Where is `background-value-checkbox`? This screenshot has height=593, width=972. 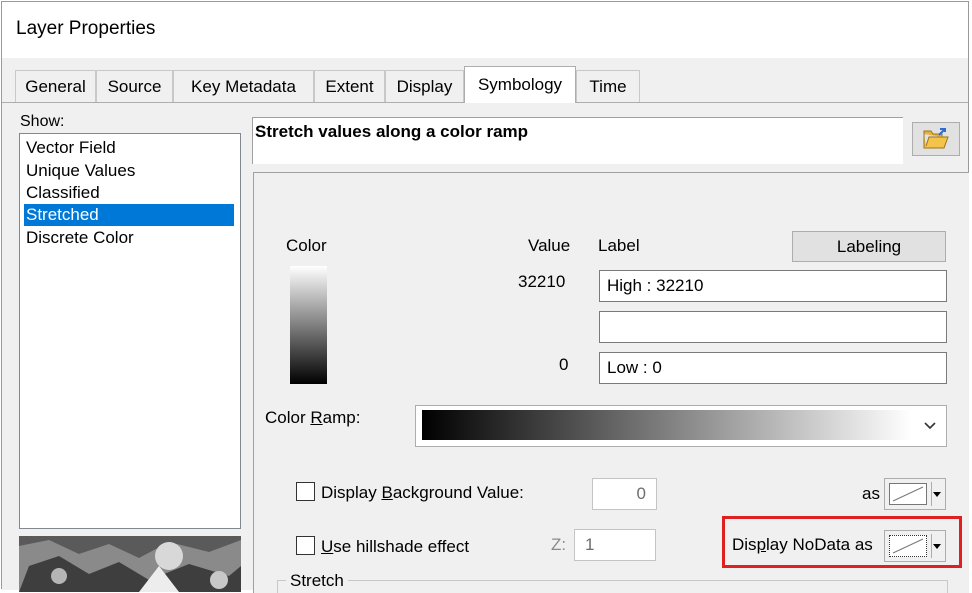 background-value-checkbox is located at coordinates (305, 491).